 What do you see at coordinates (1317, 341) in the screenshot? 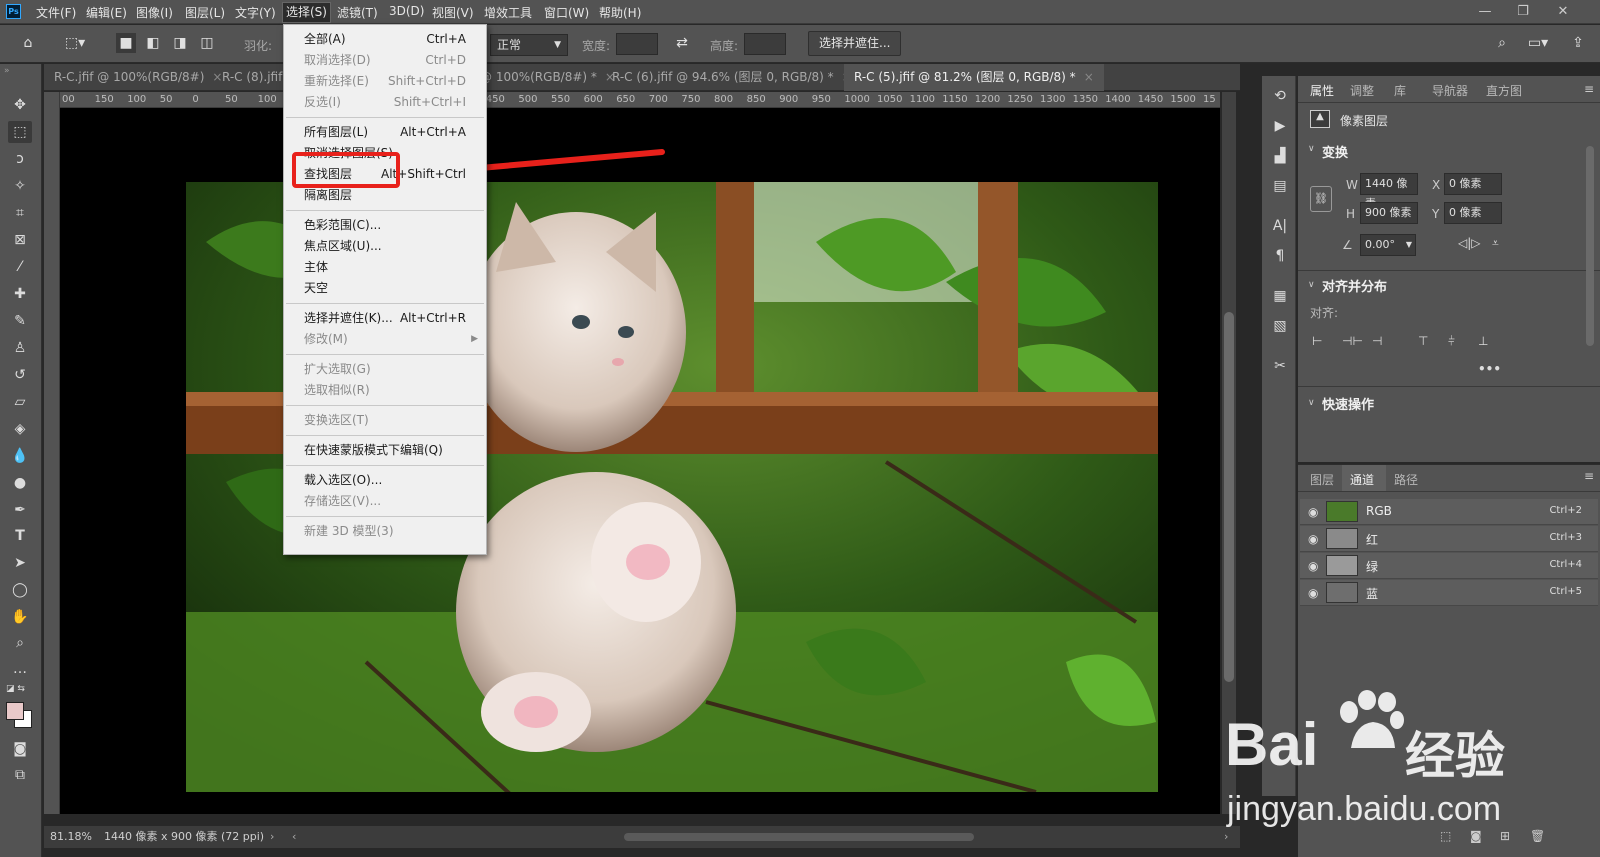
I see `align-left-icon: ⊢` at bounding box center [1317, 341].